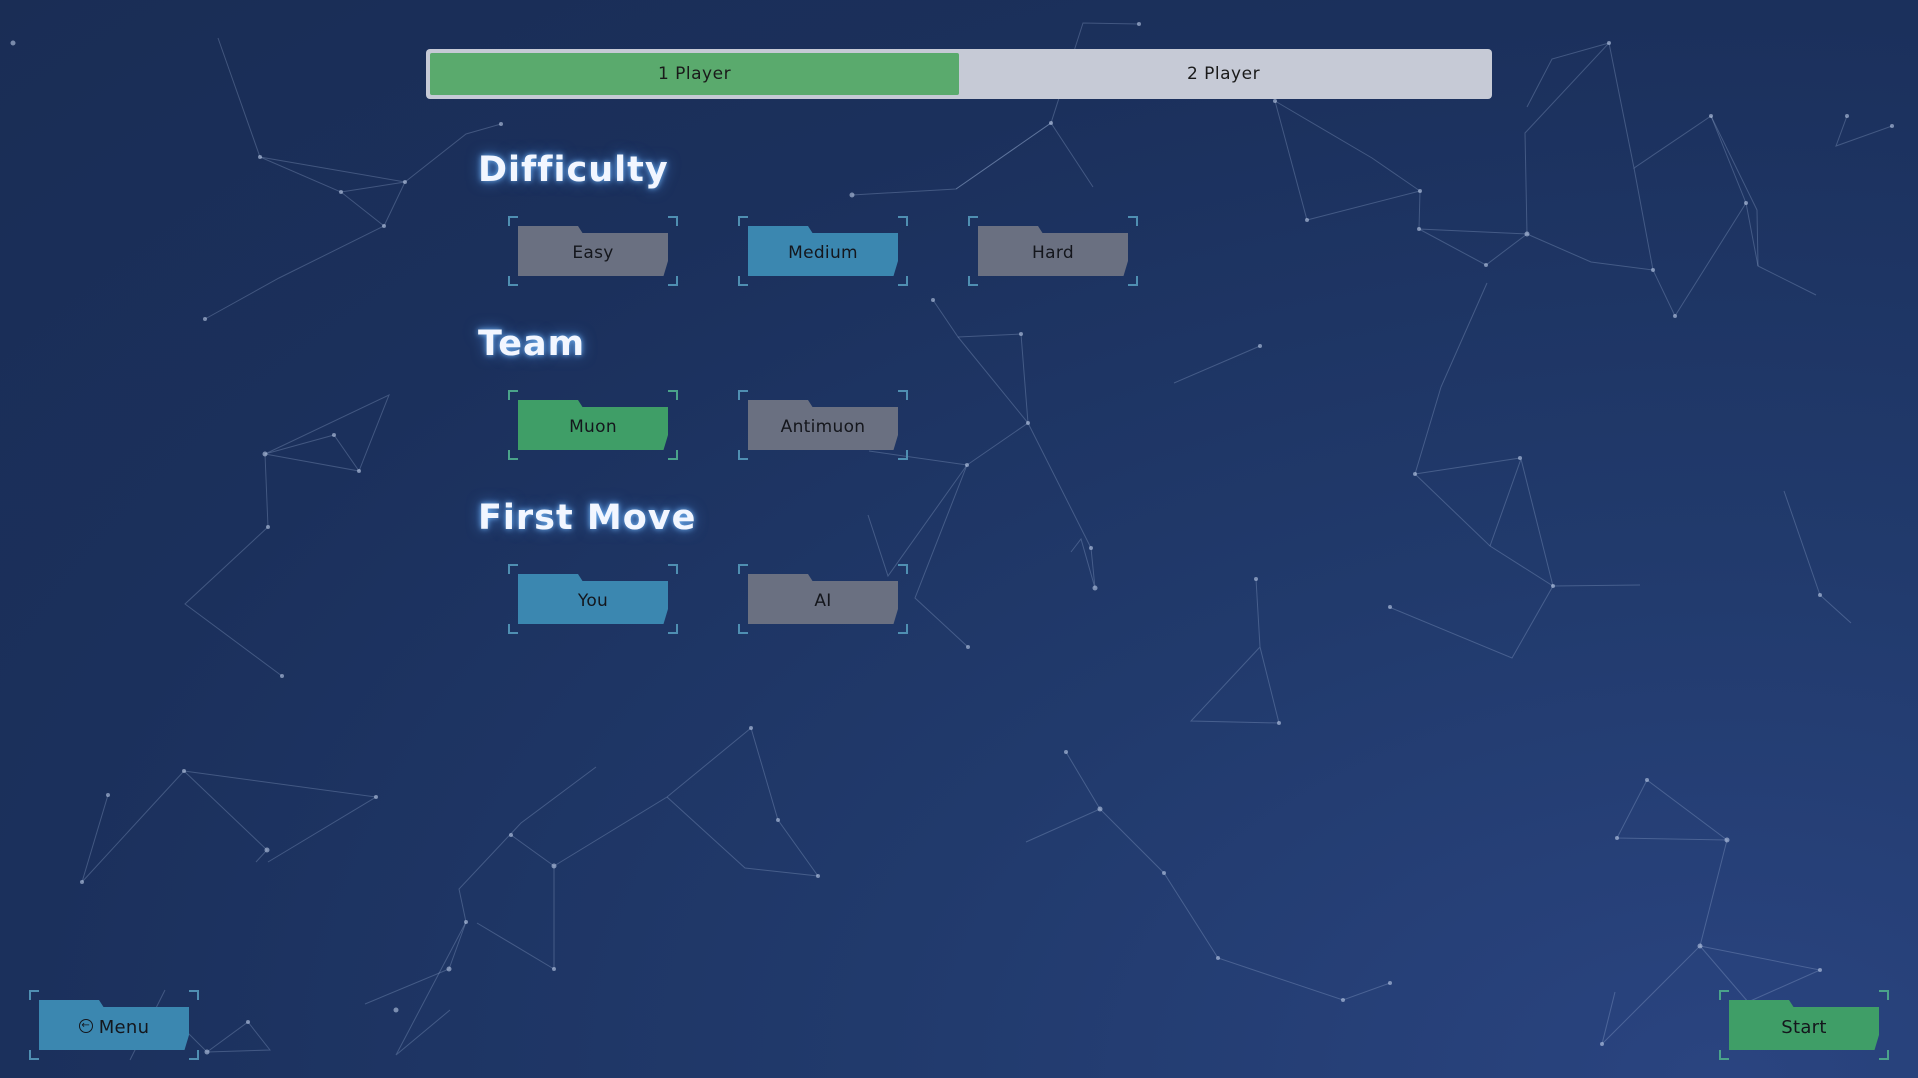 The image size is (1918, 1078). Describe the element at coordinates (587, 518) in the screenshot. I see `first-move-heading: First Move` at that location.